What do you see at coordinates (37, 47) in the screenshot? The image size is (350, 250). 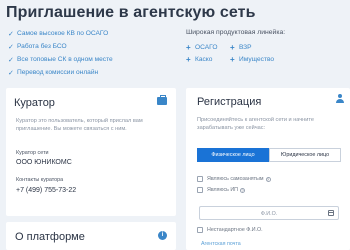 I see `benefit-item: ✓ Работа без БСО` at bounding box center [37, 47].